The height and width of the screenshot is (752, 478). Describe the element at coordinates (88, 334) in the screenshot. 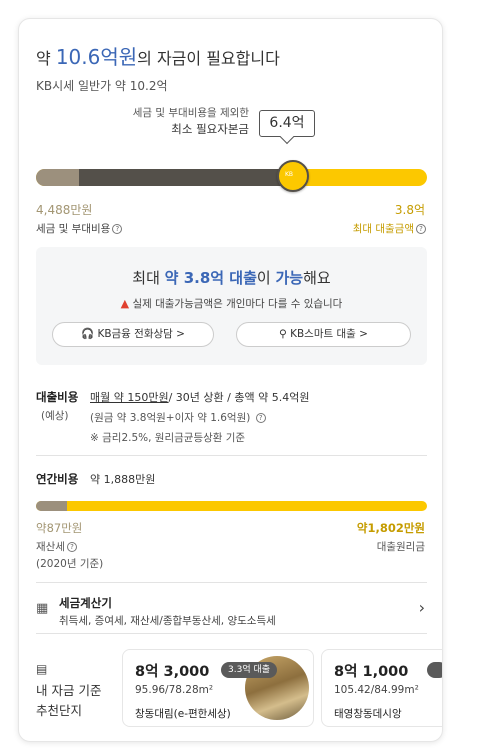

I see `headset-icon: 🎧` at that location.